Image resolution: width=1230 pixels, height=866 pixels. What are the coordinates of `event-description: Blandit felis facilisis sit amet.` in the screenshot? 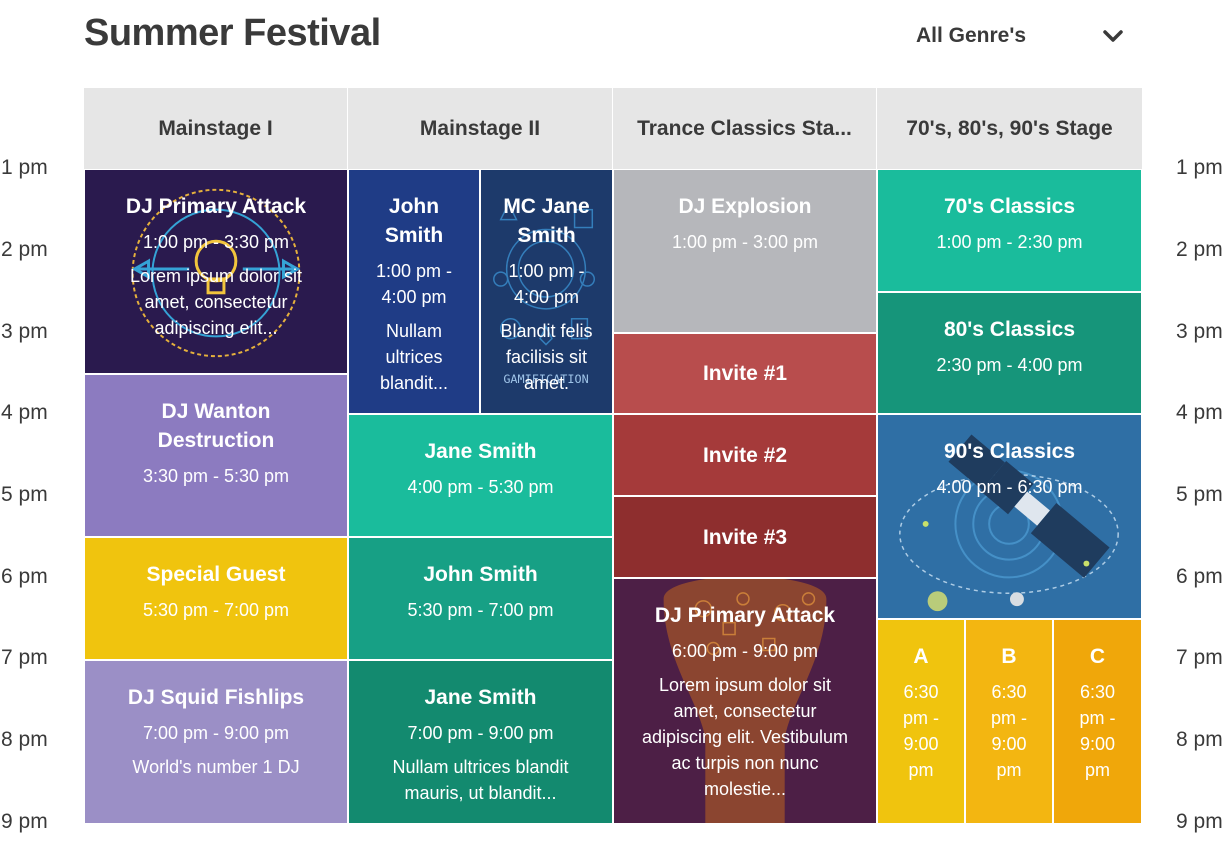 It's located at (546, 357).